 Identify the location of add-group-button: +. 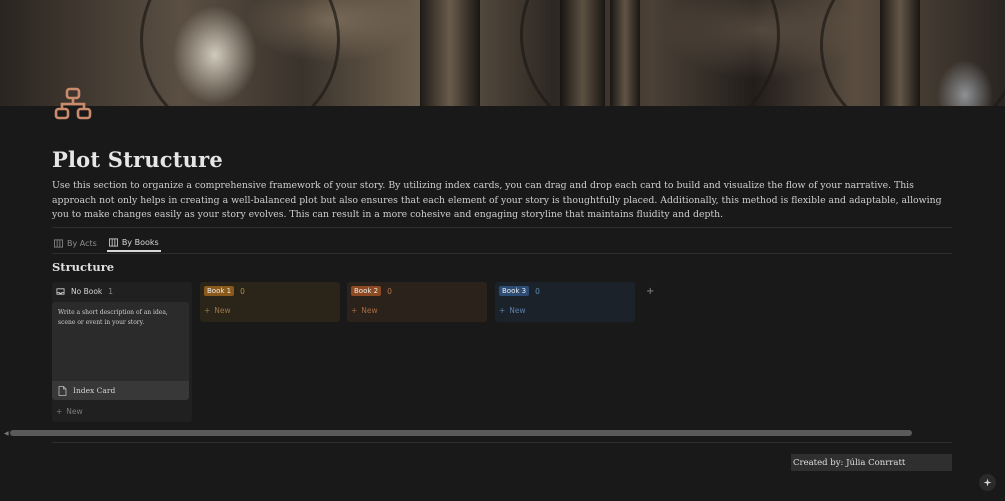
(650, 291).